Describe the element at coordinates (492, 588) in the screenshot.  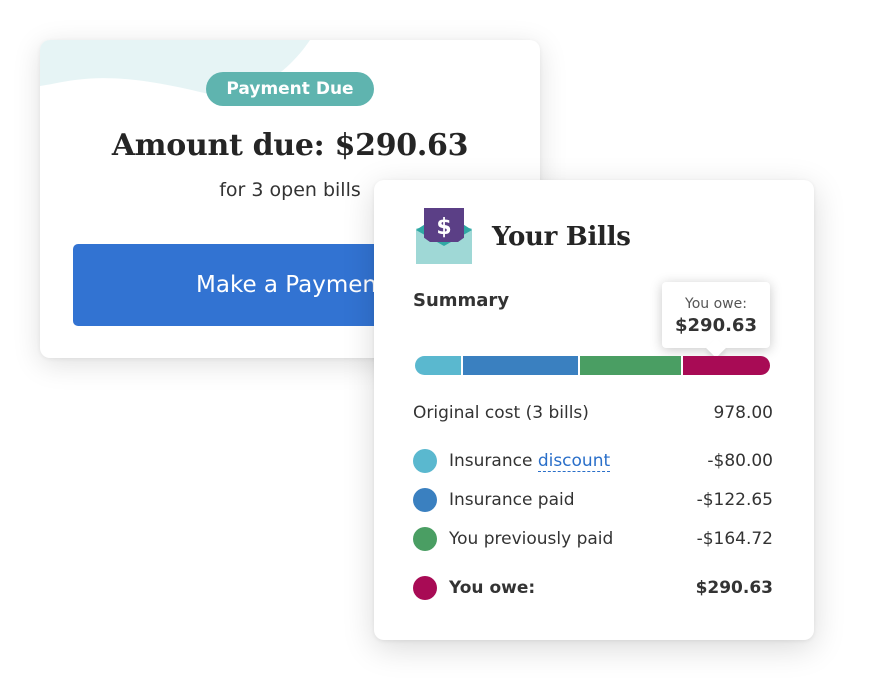
I see `you-owe-label: You owe:` at that location.